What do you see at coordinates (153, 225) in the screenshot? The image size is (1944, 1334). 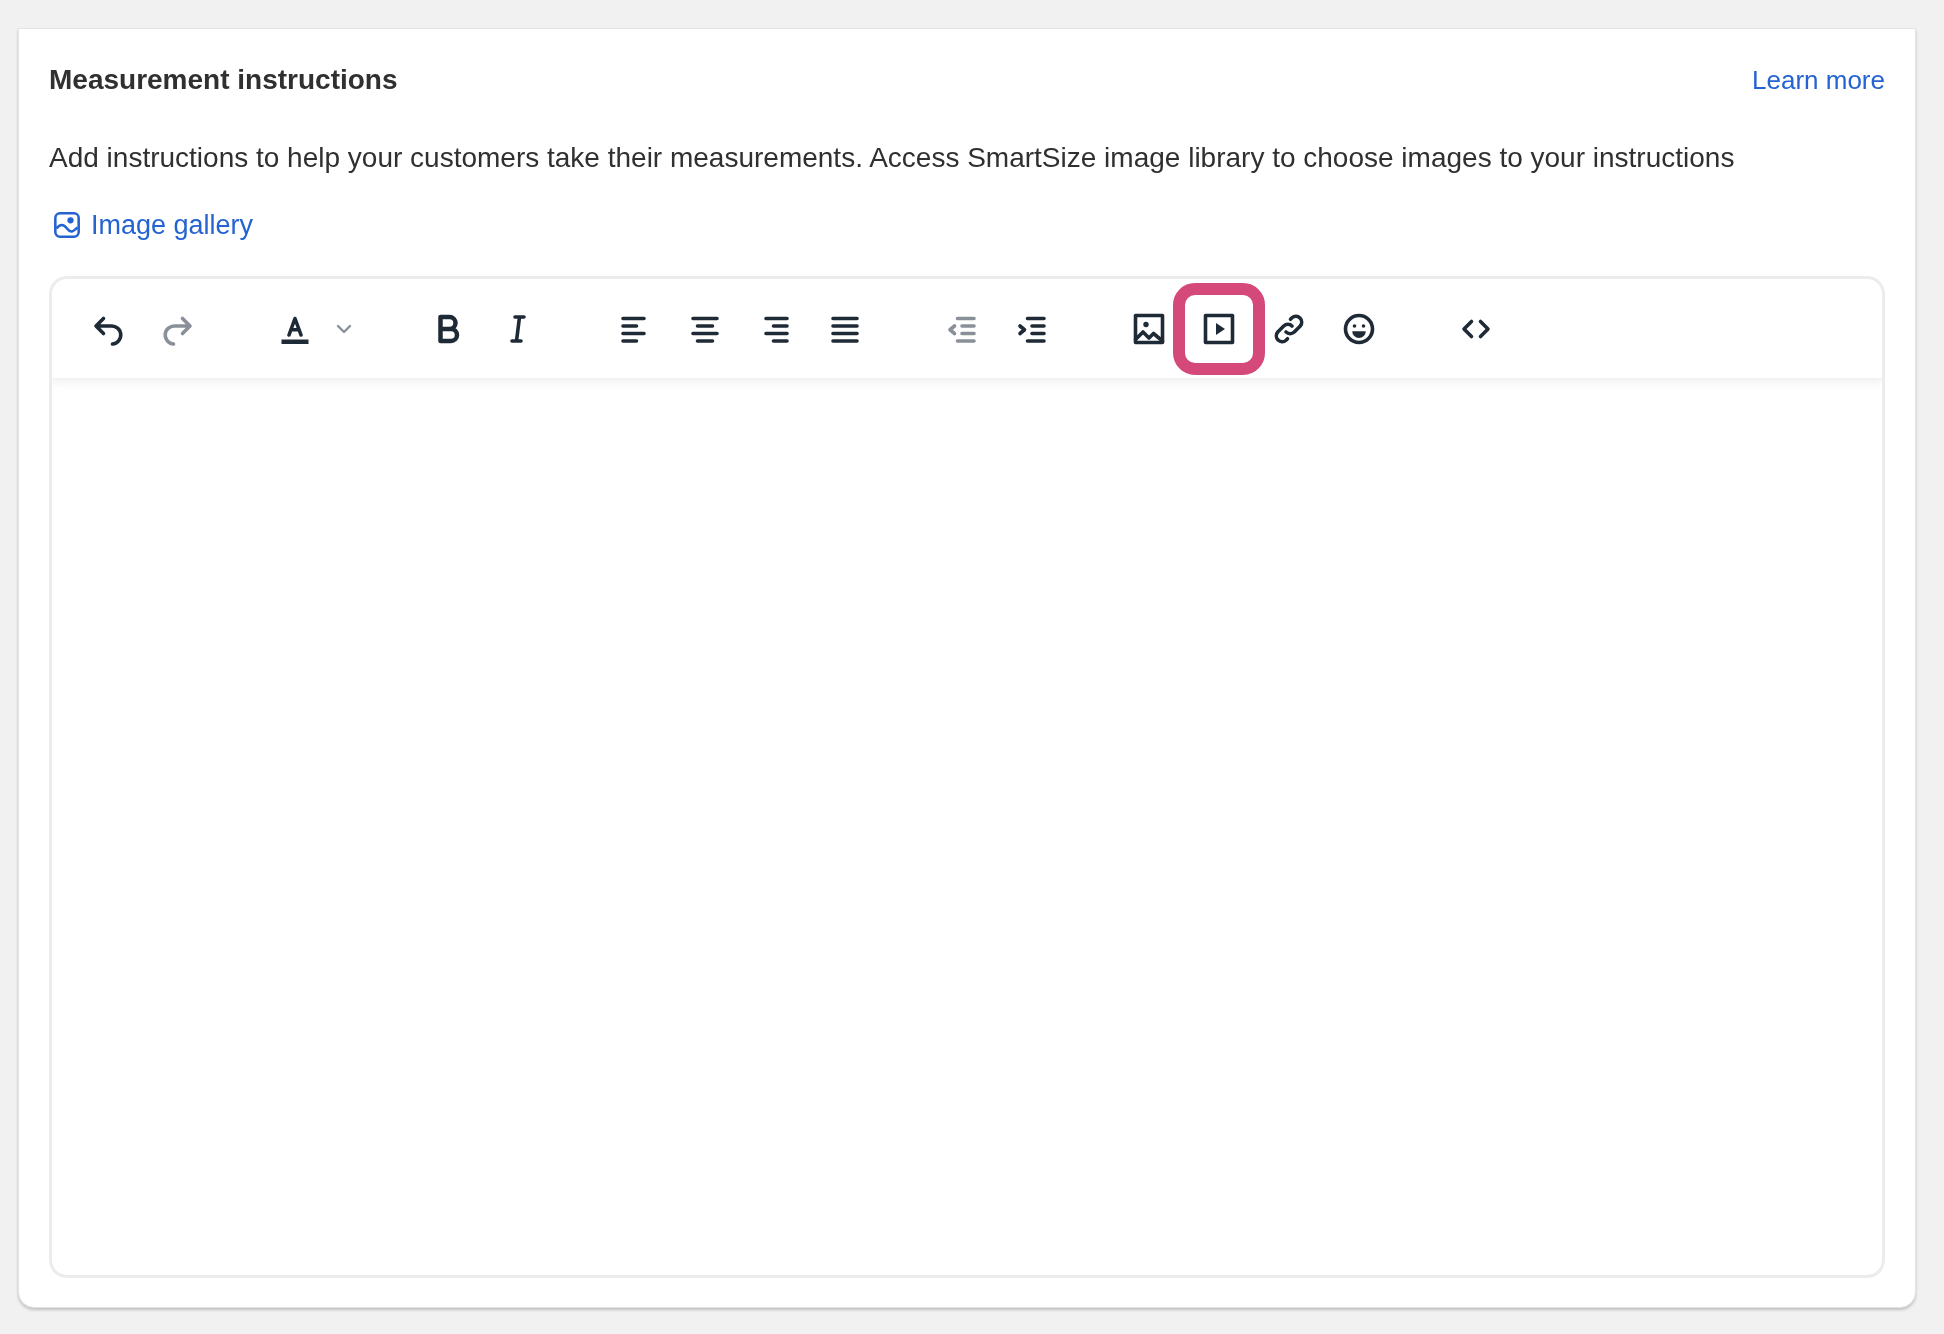 I see `image-gallery-link: Image gallery` at bounding box center [153, 225].